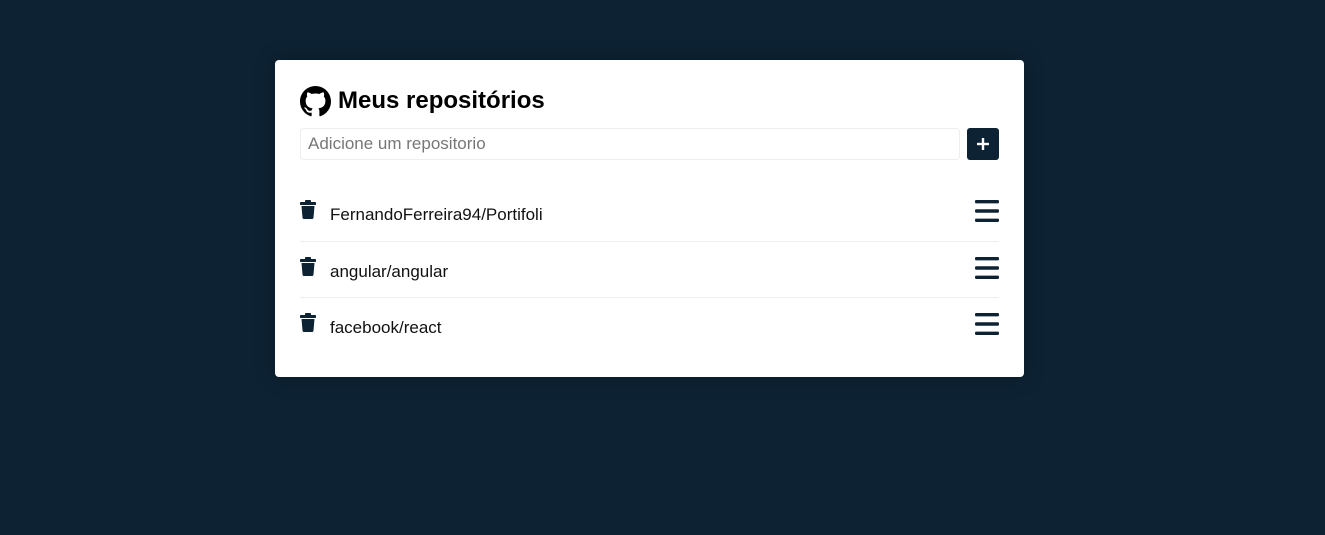 This screenshot has width=1325, height=535. I want to click on add-repository-form, so click(649, 144).